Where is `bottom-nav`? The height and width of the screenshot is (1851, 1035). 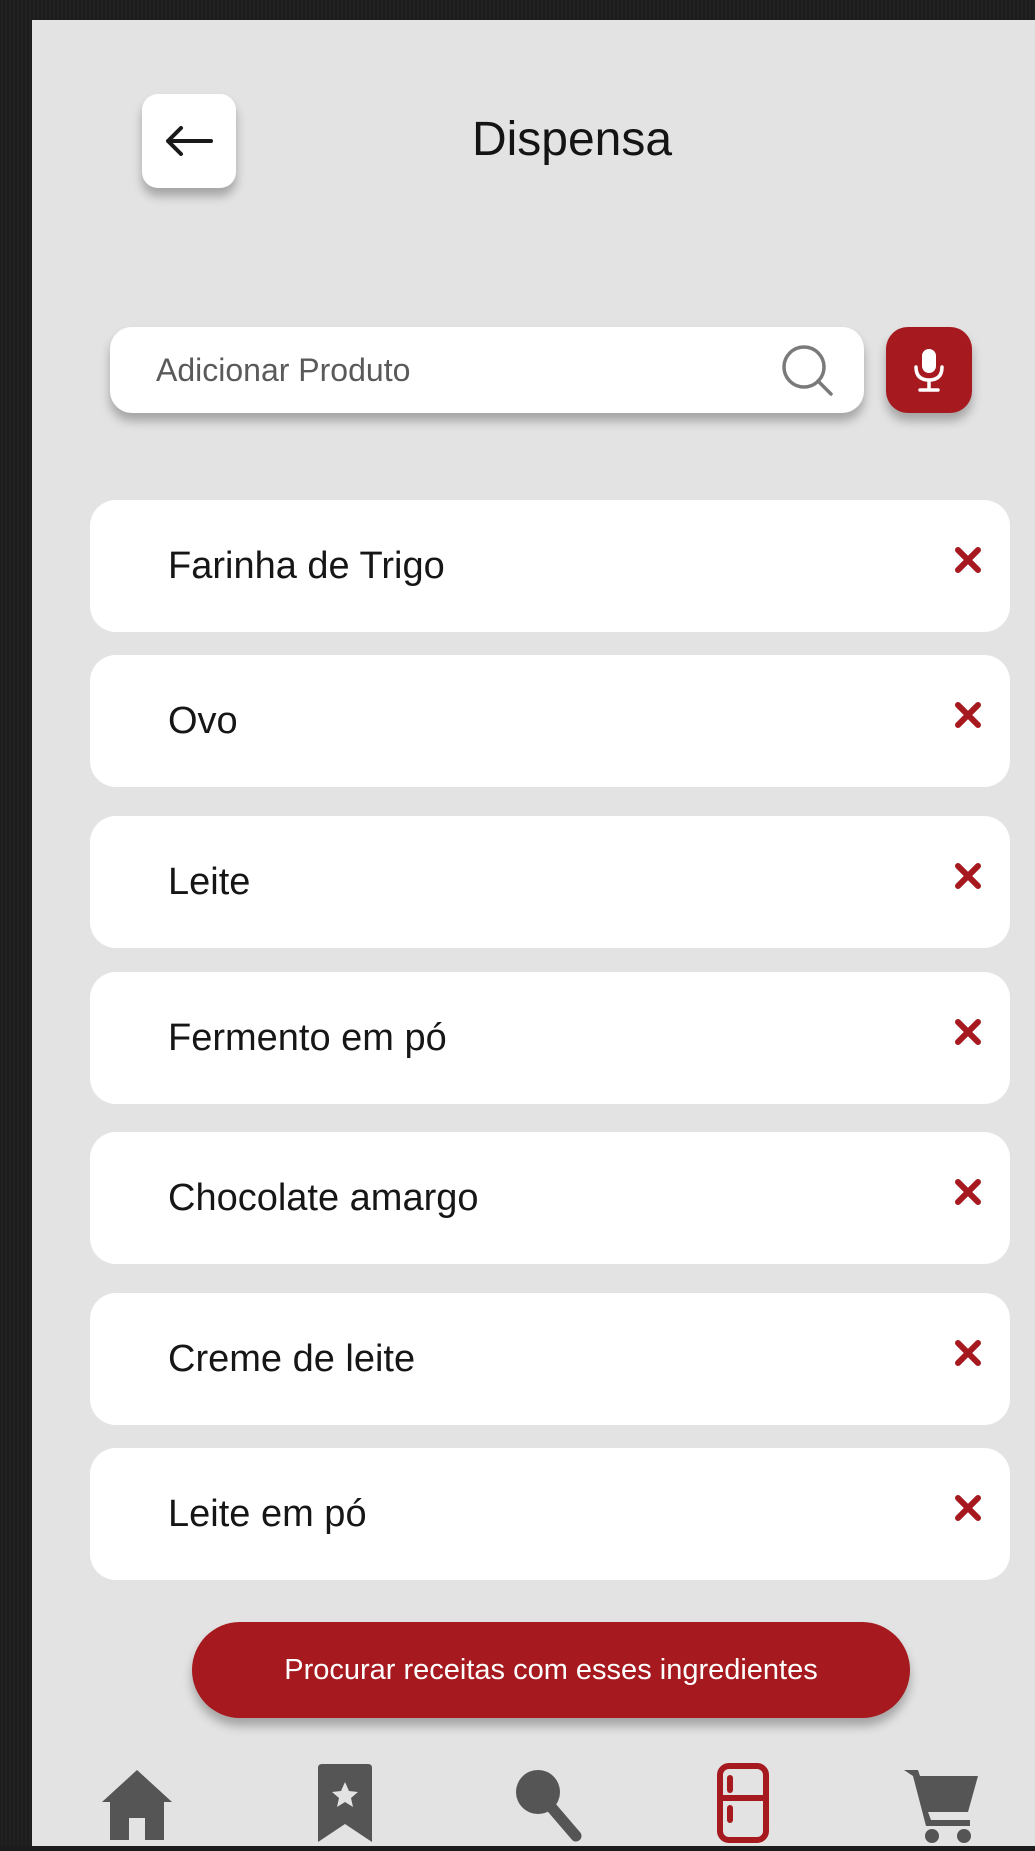 bottom-nav is located at coordinates (533, 1803).